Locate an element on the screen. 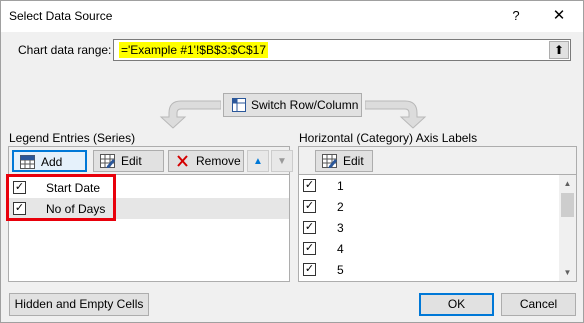  add-table-icon is located at coordinates (27, 162).